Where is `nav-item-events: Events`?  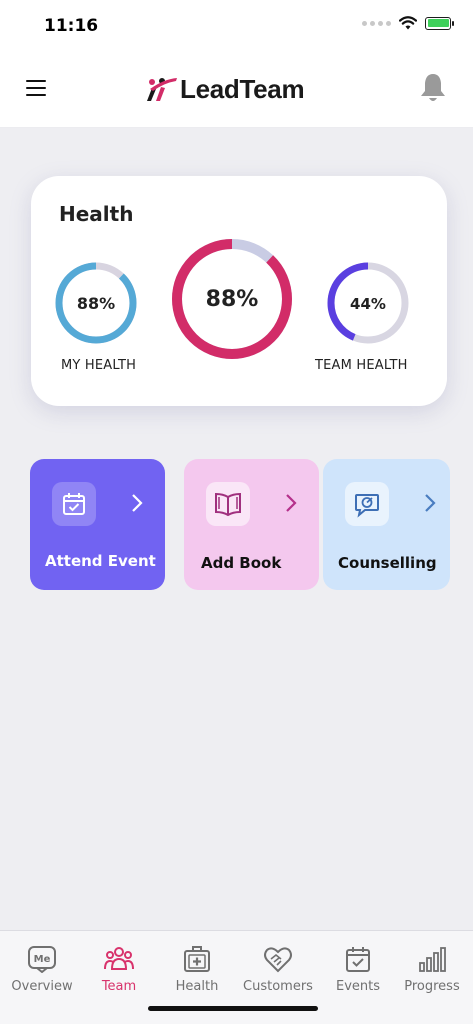 nav-item-events: Events is located at coordinates (358, 969).